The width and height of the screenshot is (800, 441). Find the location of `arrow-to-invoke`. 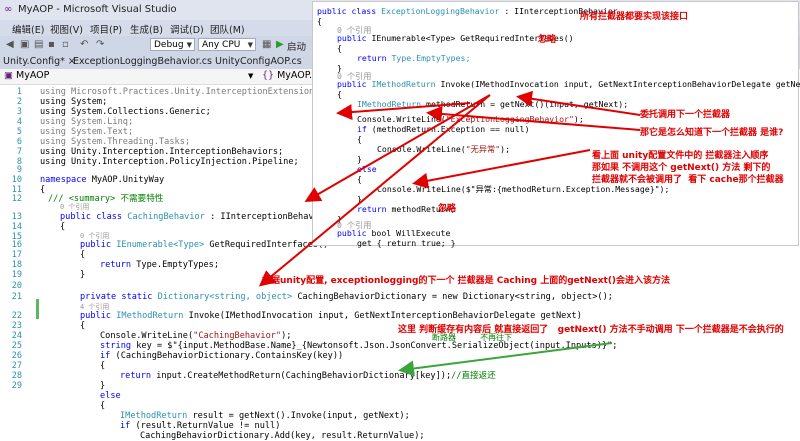

arrow-to-invoke is located at coordinates (374, 190).